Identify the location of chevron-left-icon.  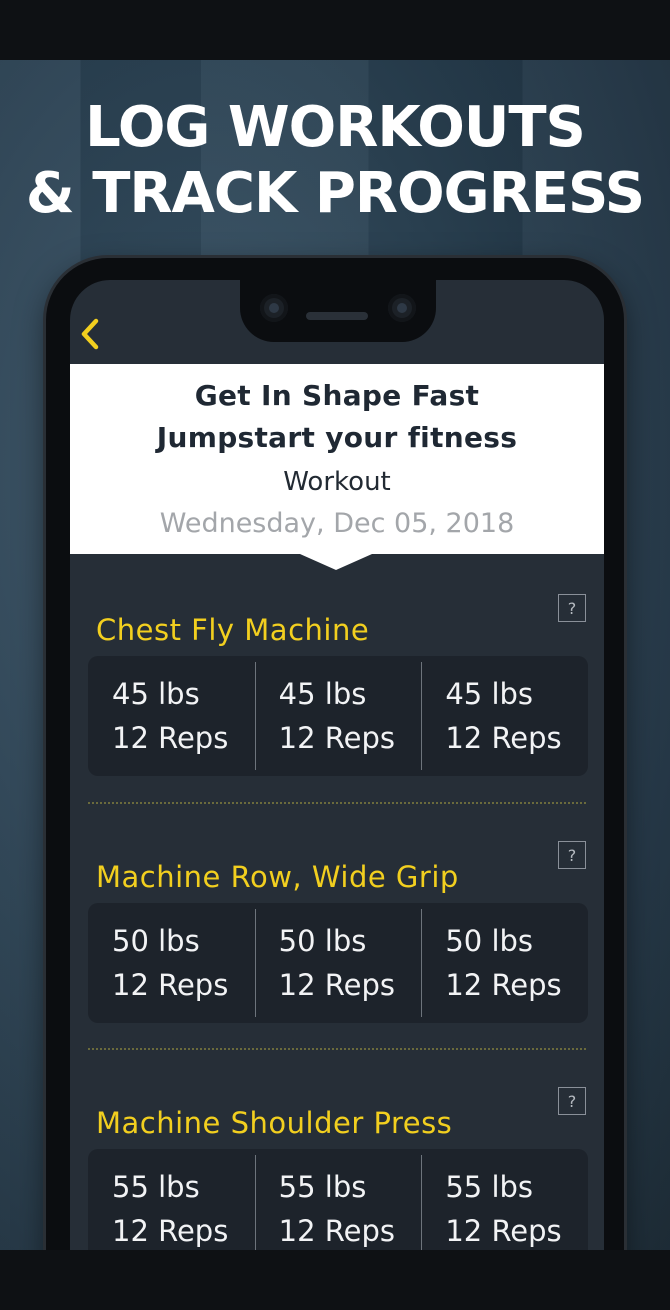
(90, 334).